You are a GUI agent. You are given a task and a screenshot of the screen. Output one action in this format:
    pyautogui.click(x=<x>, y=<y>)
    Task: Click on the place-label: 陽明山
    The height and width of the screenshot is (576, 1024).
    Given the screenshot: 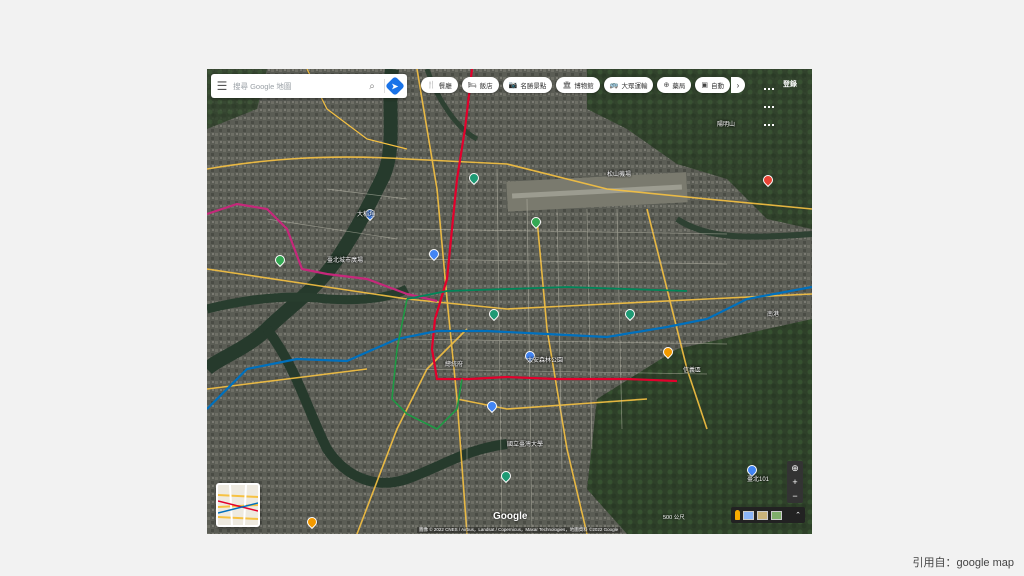 What is the action you would take?
    pyautogui.click(x=726, y=125)
    